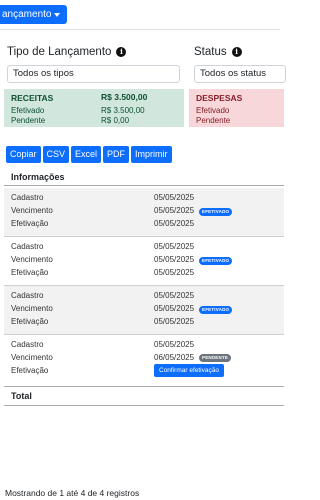 The image size is (320, 500). Describe the element at coordinates (151, 154) in the screenshot. I see `print-button: Imprimir` at that location.